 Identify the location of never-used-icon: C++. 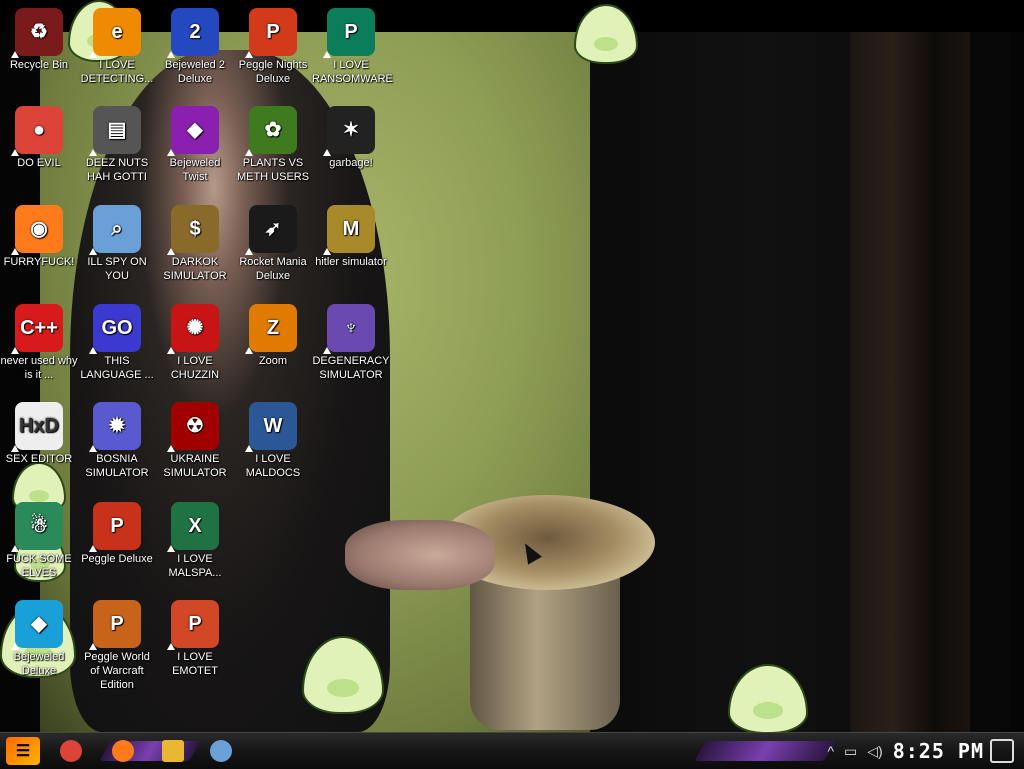
(37, 329).